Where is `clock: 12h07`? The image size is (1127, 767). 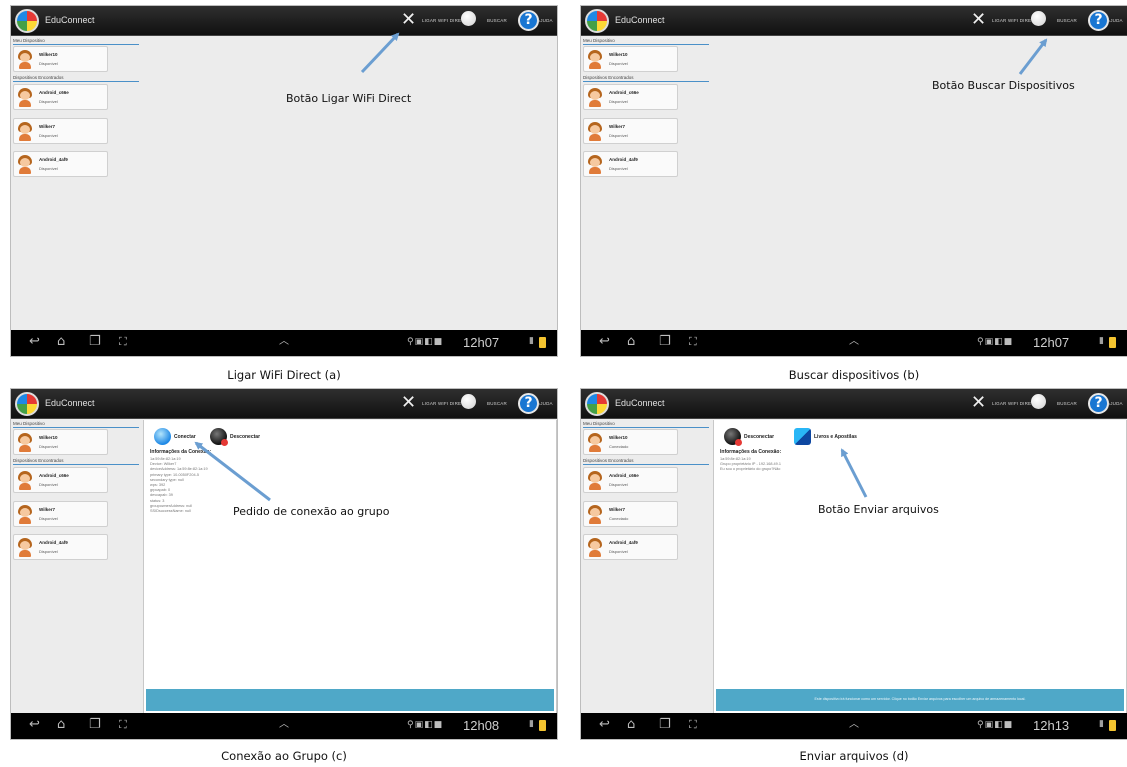 clock: 12h07 is located at coordinates (481, 342).